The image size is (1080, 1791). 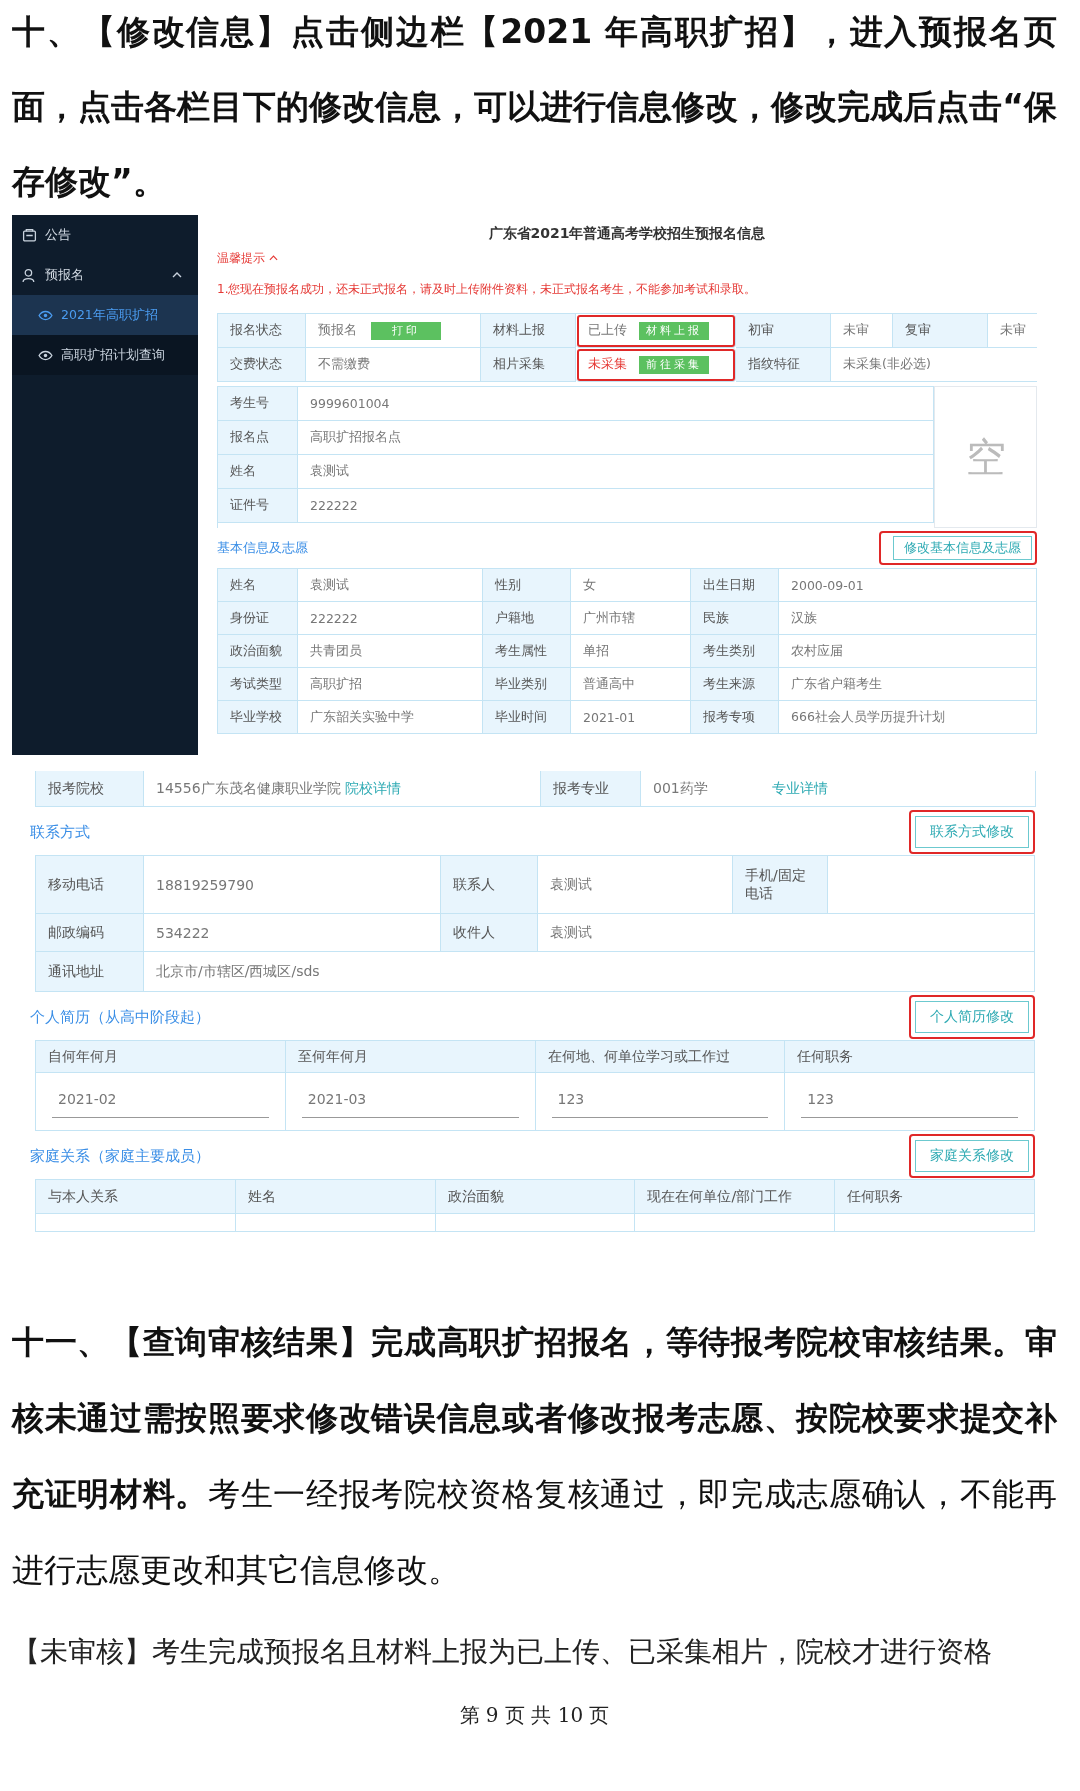 What do you see at coordinates (908, 717) in the screenshot?
I see `table-cell: 666社会人员学历提升计划` at bounding box center [908, 717].